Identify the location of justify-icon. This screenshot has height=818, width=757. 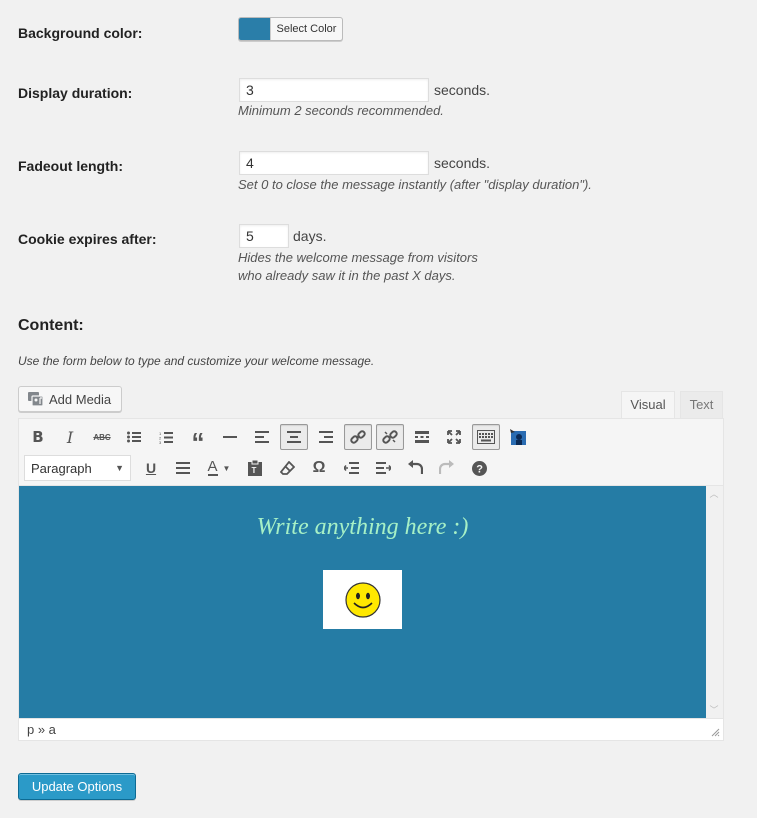
(183, 468).